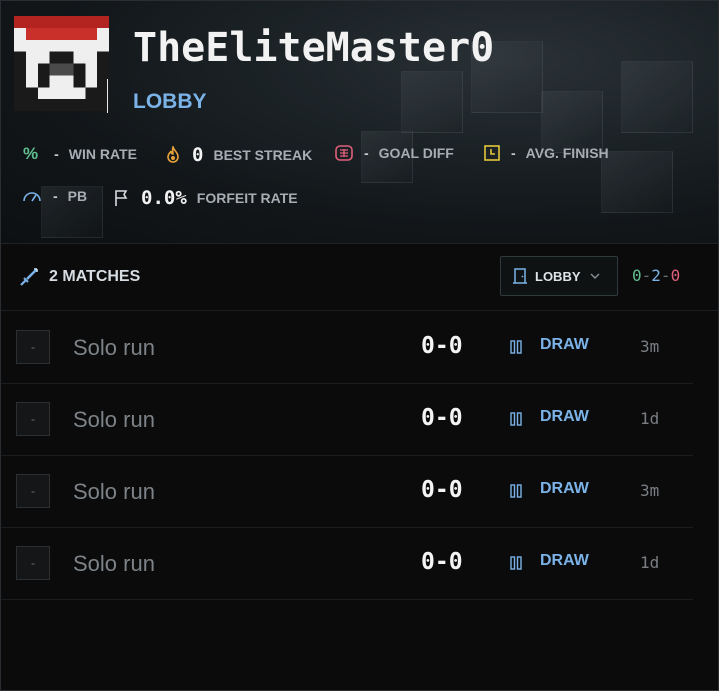 Image resolution: width=719 pixels, height=691 pixels. I want to click on stat-forfeit-rate: 0.0% FORFEIT RATE, so click(205, 198).